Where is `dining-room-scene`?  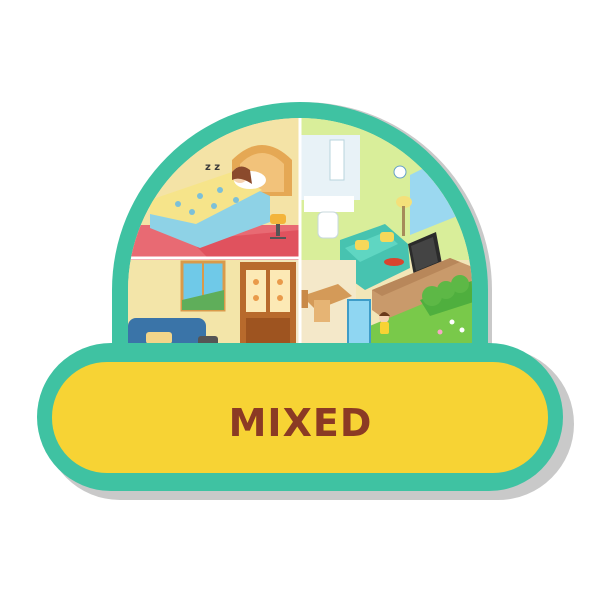
dining-room-scene is located at coordinates (298, 303).